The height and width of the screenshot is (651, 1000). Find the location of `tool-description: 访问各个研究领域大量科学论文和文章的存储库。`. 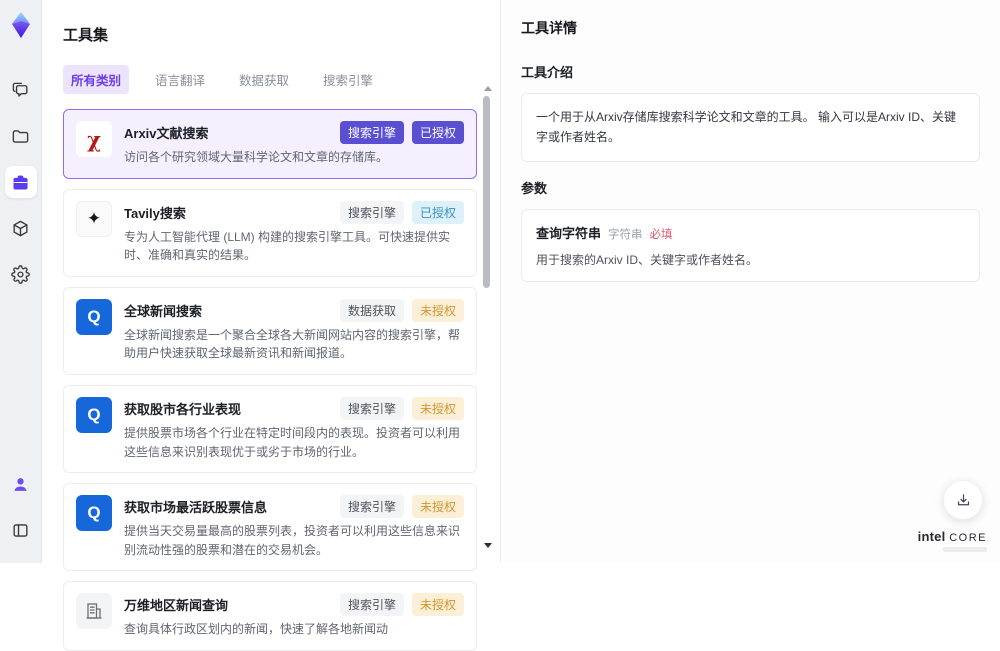

tool-description: 访问各个研究领域大量科学论文和文章的存储库。 is located at coordinates (294, 157).